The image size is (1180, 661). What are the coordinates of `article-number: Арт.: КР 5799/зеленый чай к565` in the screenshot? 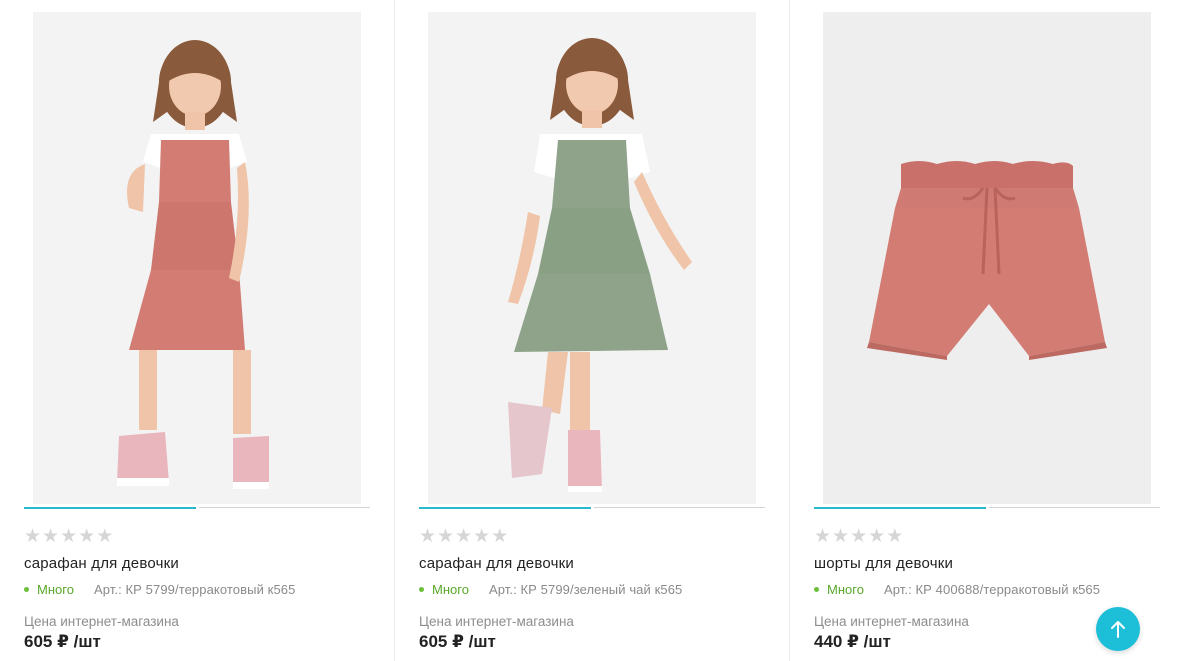 It's located at (585, 589).